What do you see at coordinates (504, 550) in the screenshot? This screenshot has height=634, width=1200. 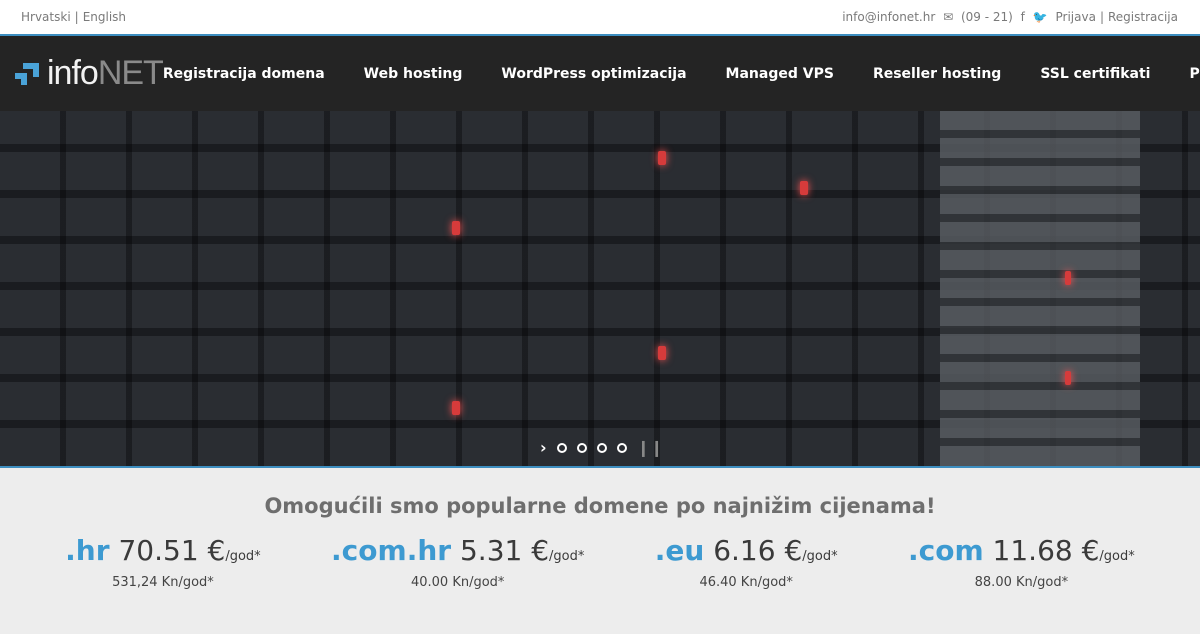 I see `price: 5.31 €` at bounding box center [504, 550].